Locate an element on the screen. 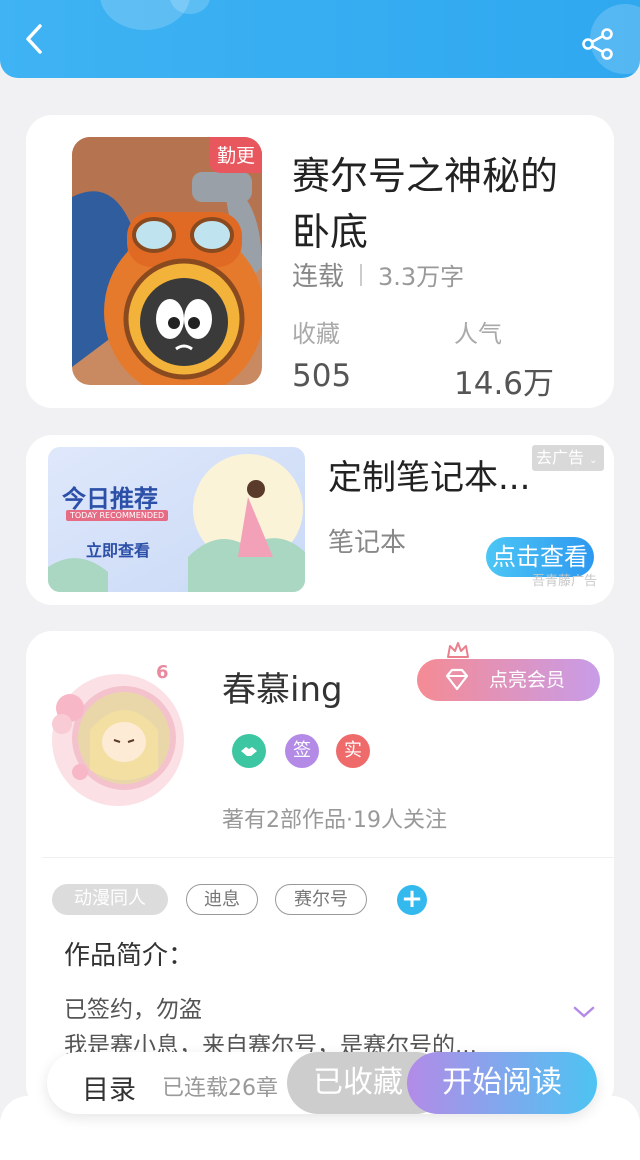 The image size is (640, 1160). cover-illustration is located at coordinates (167, 261).